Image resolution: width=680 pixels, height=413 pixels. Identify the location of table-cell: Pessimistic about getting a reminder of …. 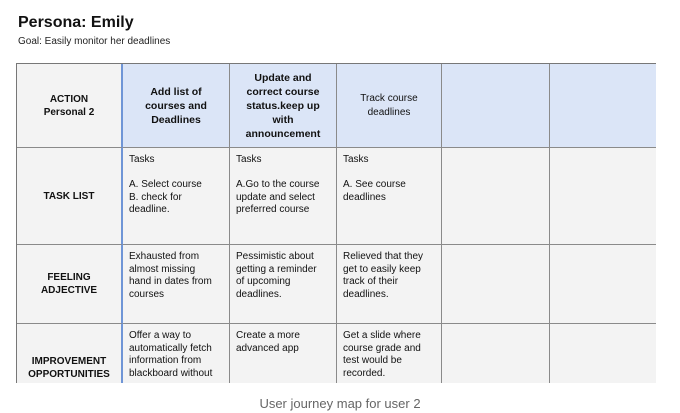
(283, 284).